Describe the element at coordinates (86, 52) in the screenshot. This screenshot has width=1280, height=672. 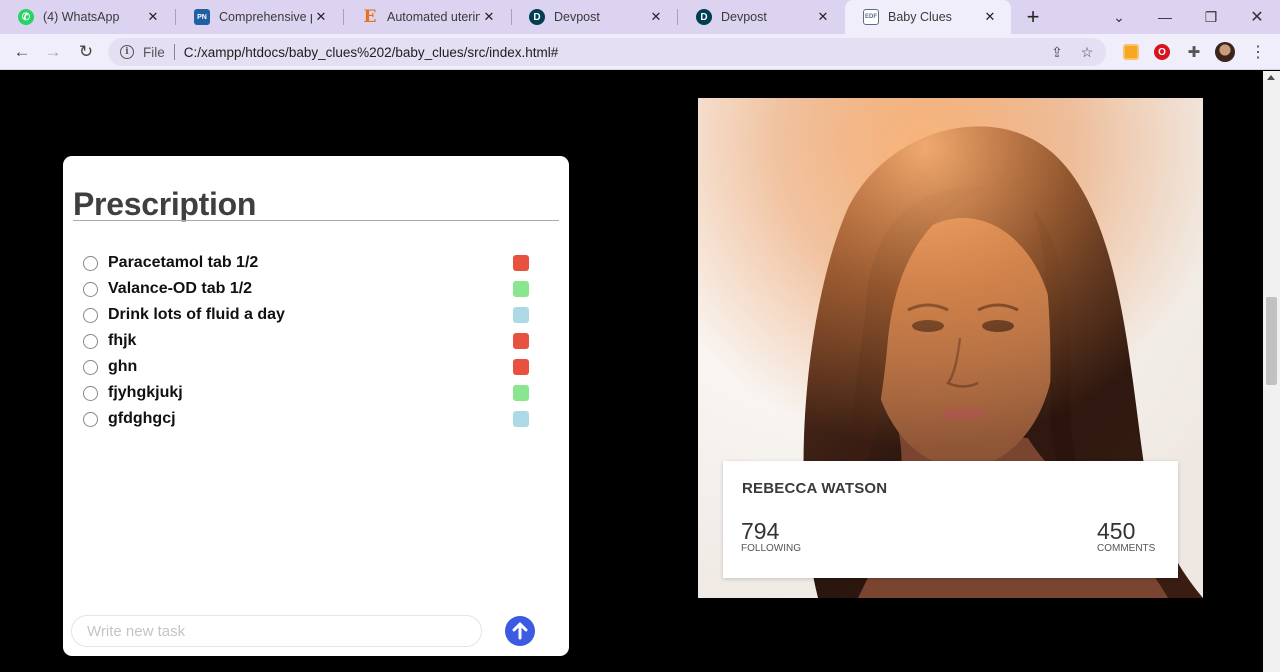
I see `reload-icon: ↻` at that location.